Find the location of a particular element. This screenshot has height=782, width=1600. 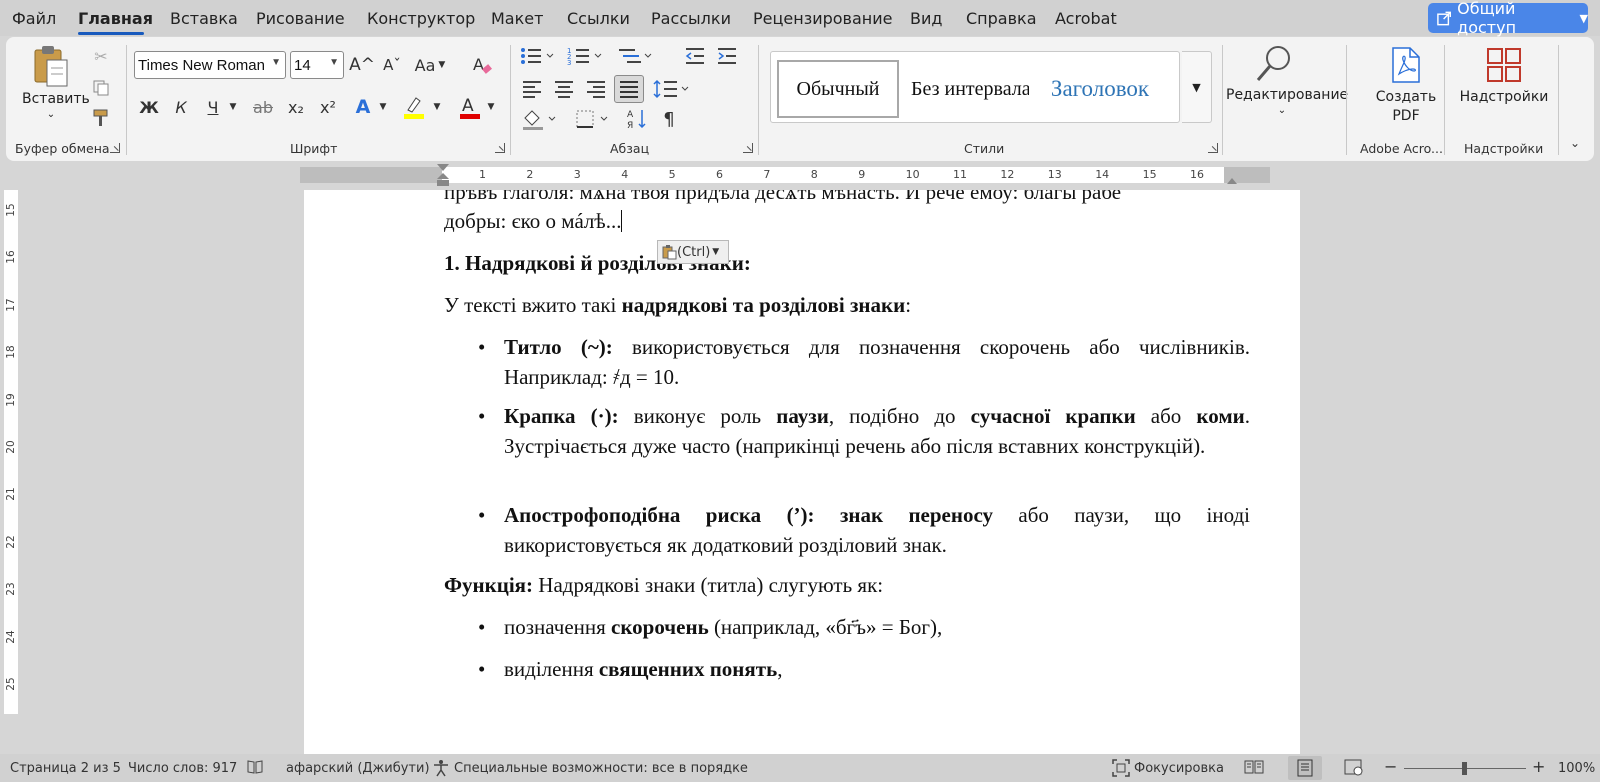

tab-mailings: Рассылки is located at coordinates (691, 18).